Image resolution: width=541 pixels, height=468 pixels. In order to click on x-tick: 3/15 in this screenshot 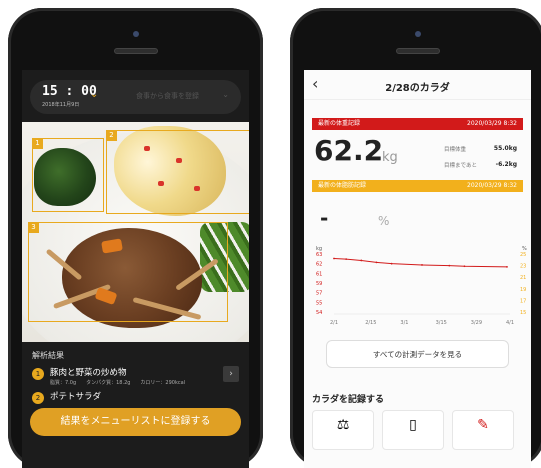, I will do `click(441, 323)`.